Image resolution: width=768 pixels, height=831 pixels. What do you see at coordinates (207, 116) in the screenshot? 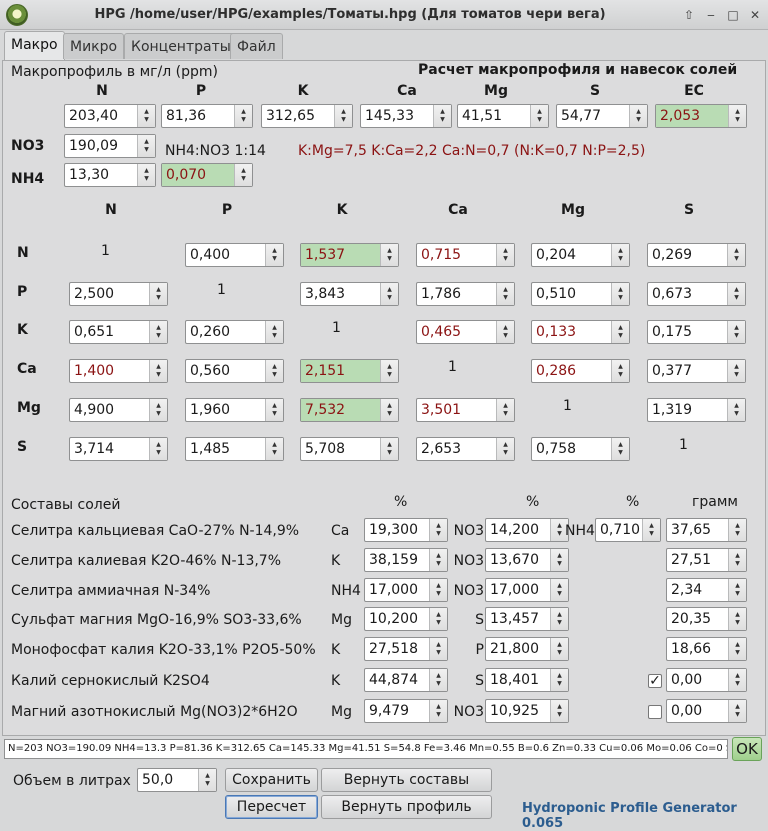
I see `macro-p-spinbox: 81,36 ▲ ▼` at bounding box center [207, 116].